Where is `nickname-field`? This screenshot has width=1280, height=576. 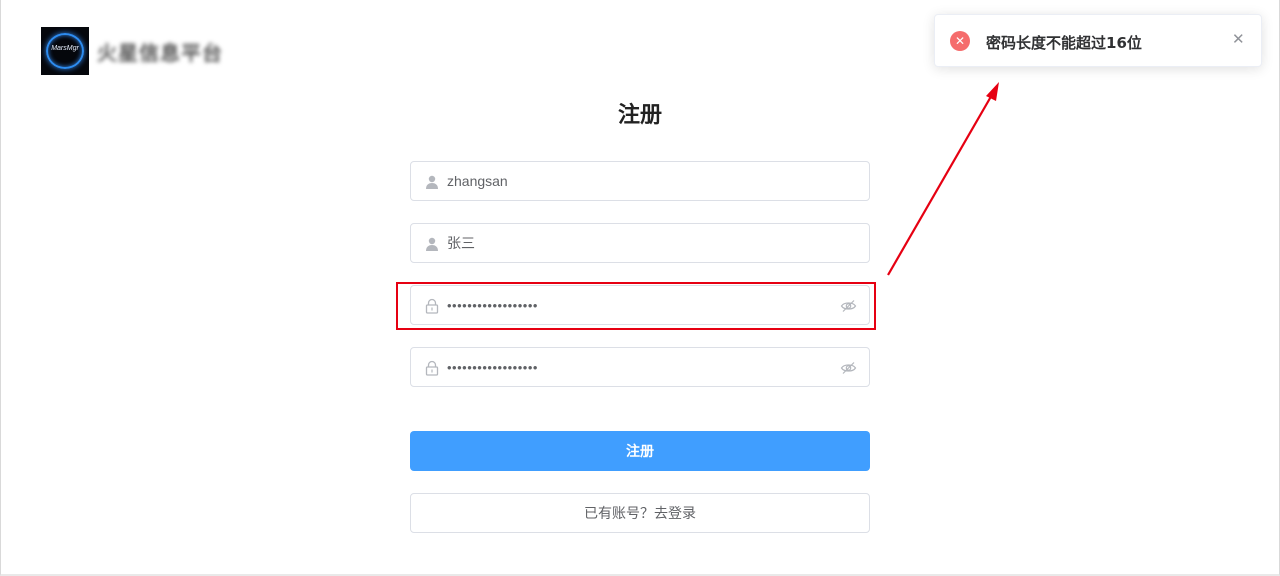 nickname-field is located at coordinates (640, 243).